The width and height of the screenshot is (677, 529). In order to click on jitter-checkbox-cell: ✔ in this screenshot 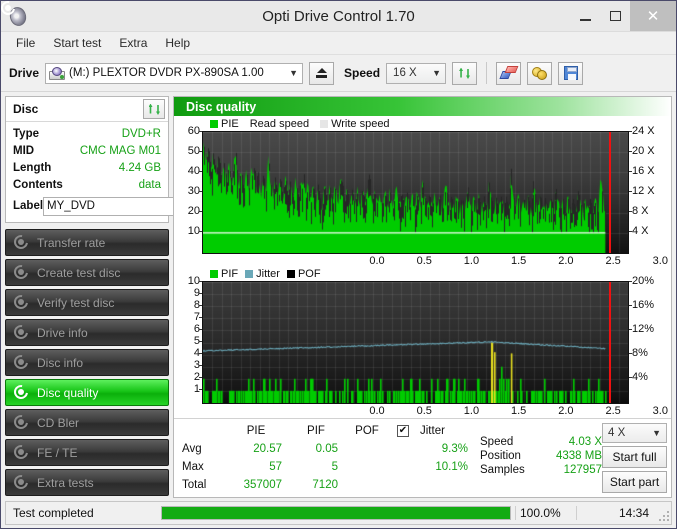, I will do `click(403, 431)`.